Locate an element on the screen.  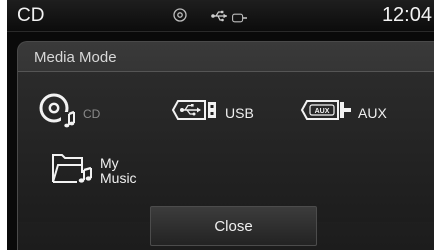
aux-port-icon: AUX is located at coordinates (326, 112).